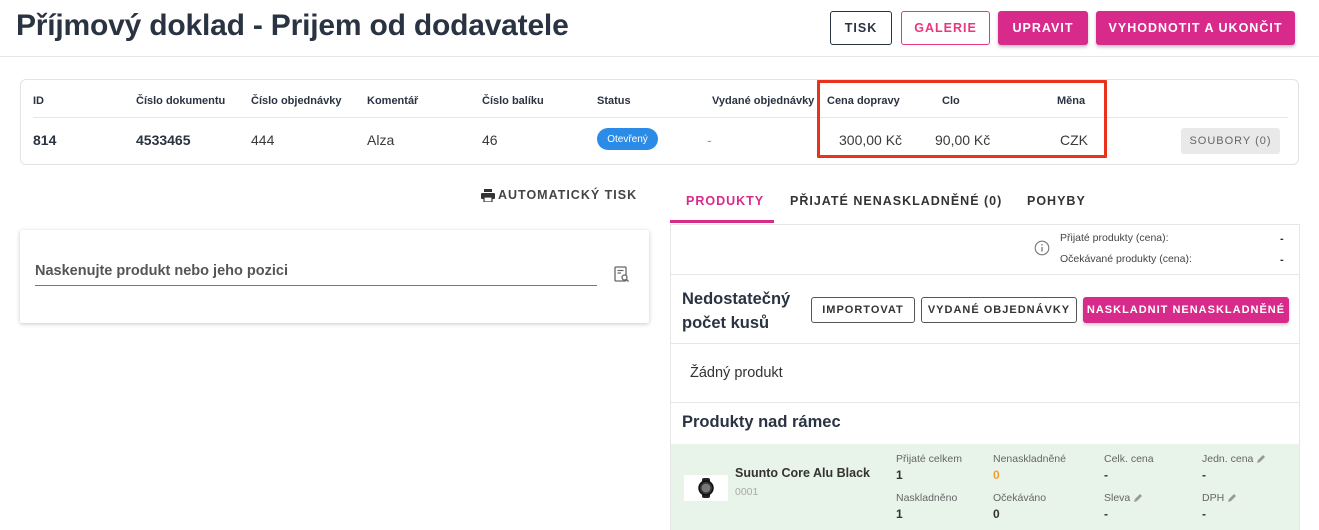 The width and height of the screenshot is (1319, 530). Describe the element at coordinates (163, 140) in the screenshot. I see `value-document-number: 4533465` at that location.